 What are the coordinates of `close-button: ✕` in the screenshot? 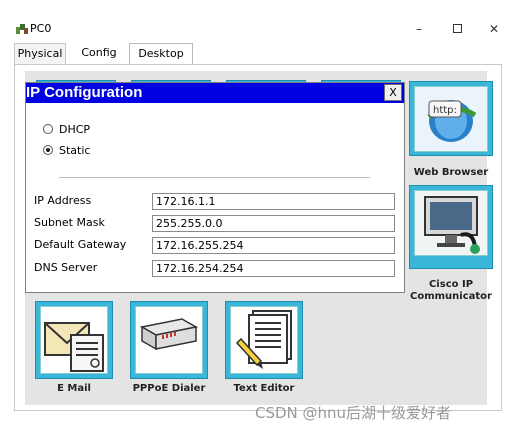 It's located at (494, 29).